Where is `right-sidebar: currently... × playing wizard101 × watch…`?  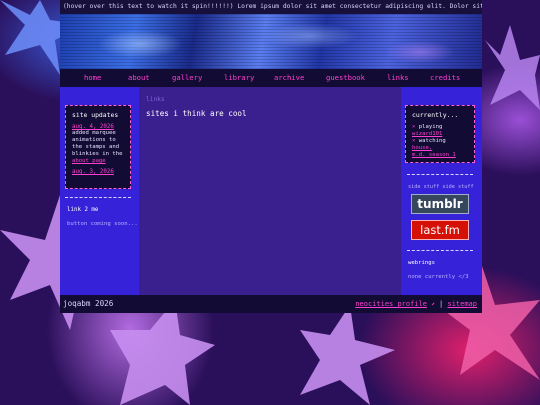 right-sidebar: currently... × playing wizard101 × watch… is located at coordinates (441, 191).